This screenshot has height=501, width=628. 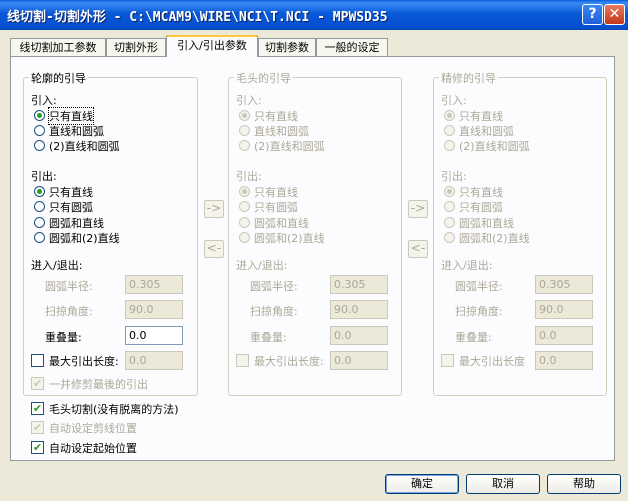 What do you see at coordinates (76, 131) in the screenshot?
I see `contour-lead-in-option-1: 直线和圆弧` at bounding box center [76, 131].